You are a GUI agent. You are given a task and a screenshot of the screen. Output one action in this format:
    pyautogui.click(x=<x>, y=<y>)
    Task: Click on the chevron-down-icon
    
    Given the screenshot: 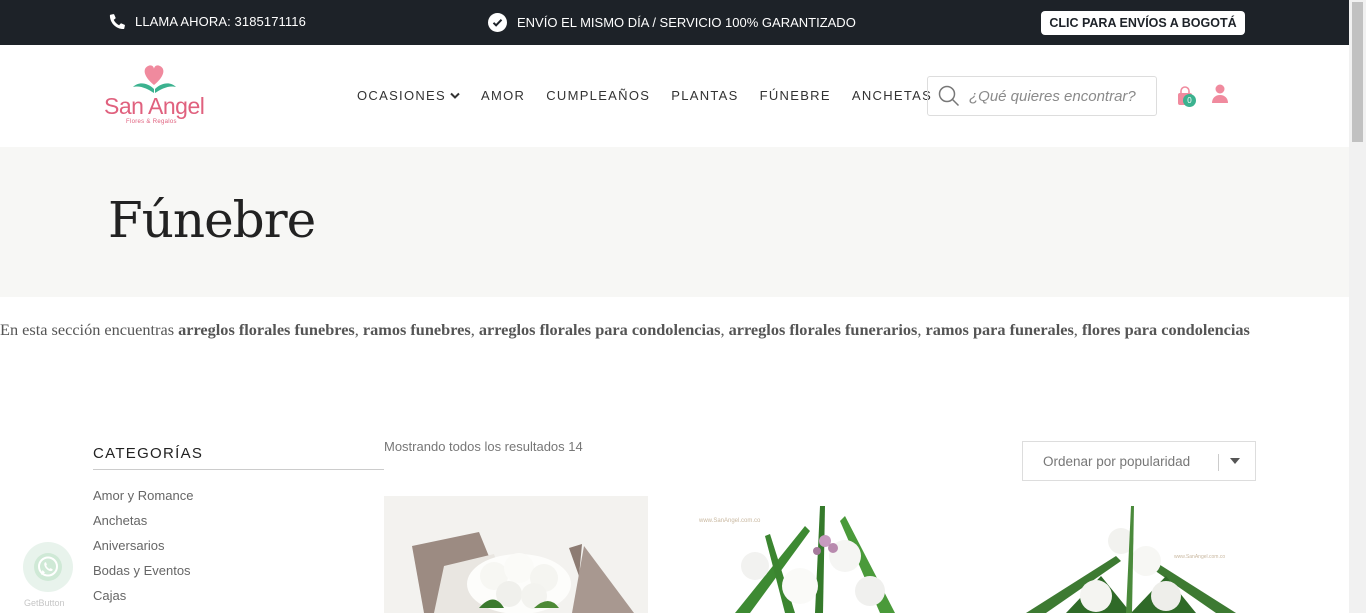 What is the action you would take?
    pyautogui.click(x=455, y=95)
    